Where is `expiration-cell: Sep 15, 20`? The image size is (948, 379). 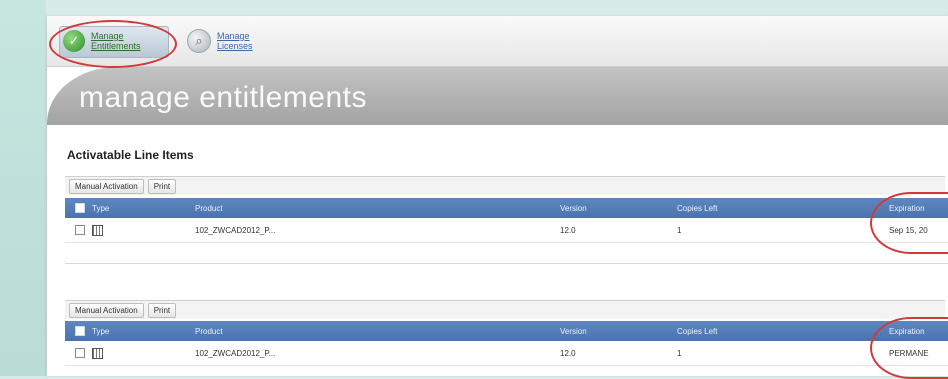 expiration-cell: Sep 15, 20 is located at coordinates (908, 230).